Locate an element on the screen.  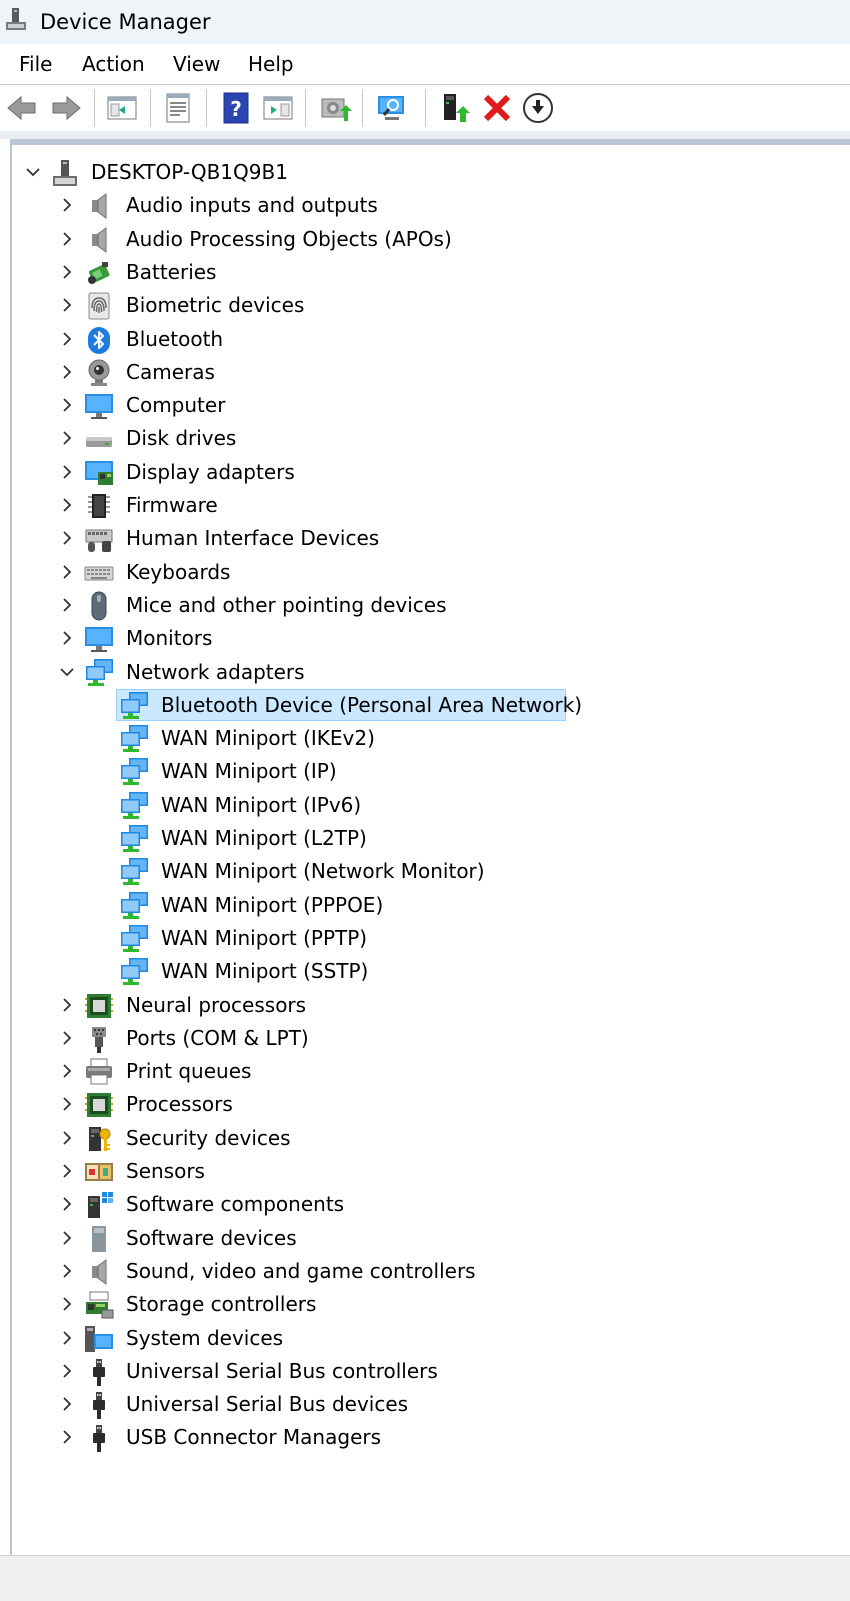
chip-icon is located at coordinates (99, 506).